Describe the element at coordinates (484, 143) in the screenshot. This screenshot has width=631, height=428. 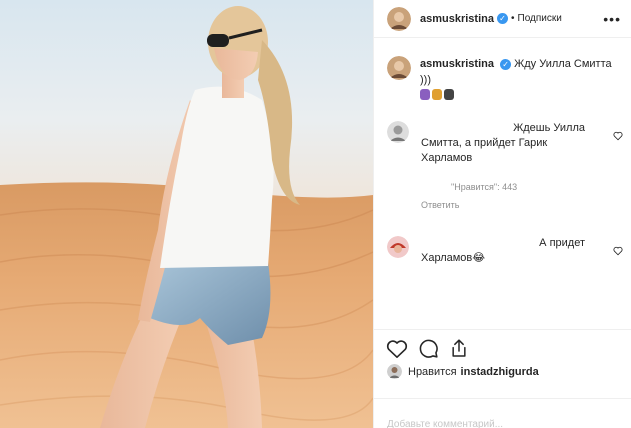
I see `comment-line: Смитта, а прийдет Гарик` at that location.